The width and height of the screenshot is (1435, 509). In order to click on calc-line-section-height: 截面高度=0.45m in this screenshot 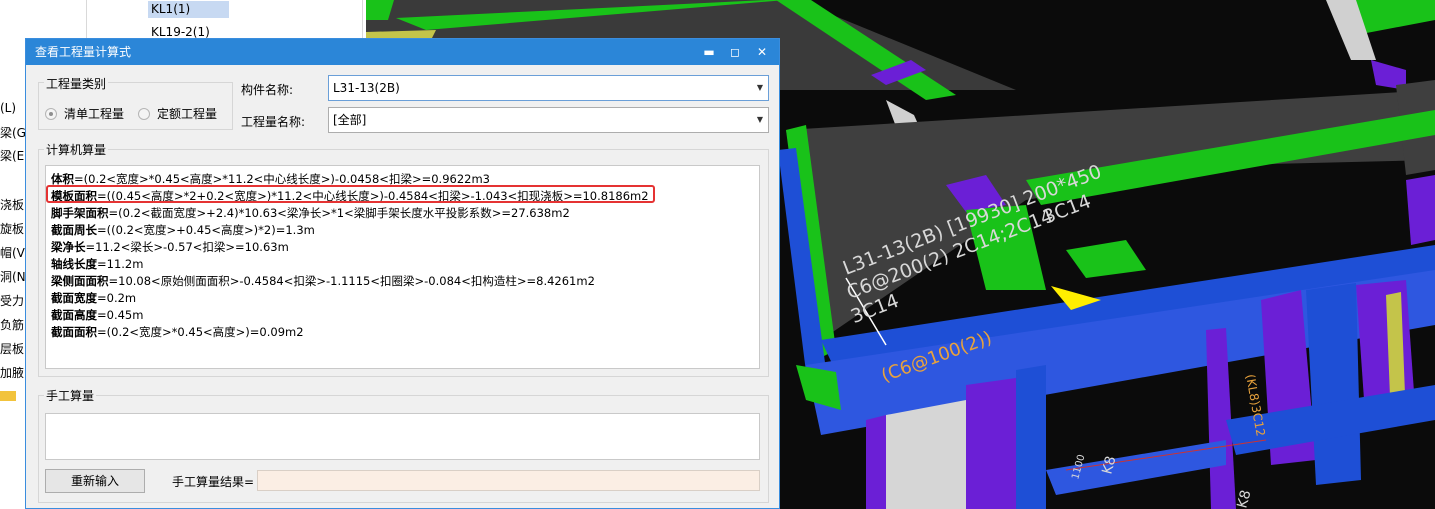, I will do `click(97, 315)`.